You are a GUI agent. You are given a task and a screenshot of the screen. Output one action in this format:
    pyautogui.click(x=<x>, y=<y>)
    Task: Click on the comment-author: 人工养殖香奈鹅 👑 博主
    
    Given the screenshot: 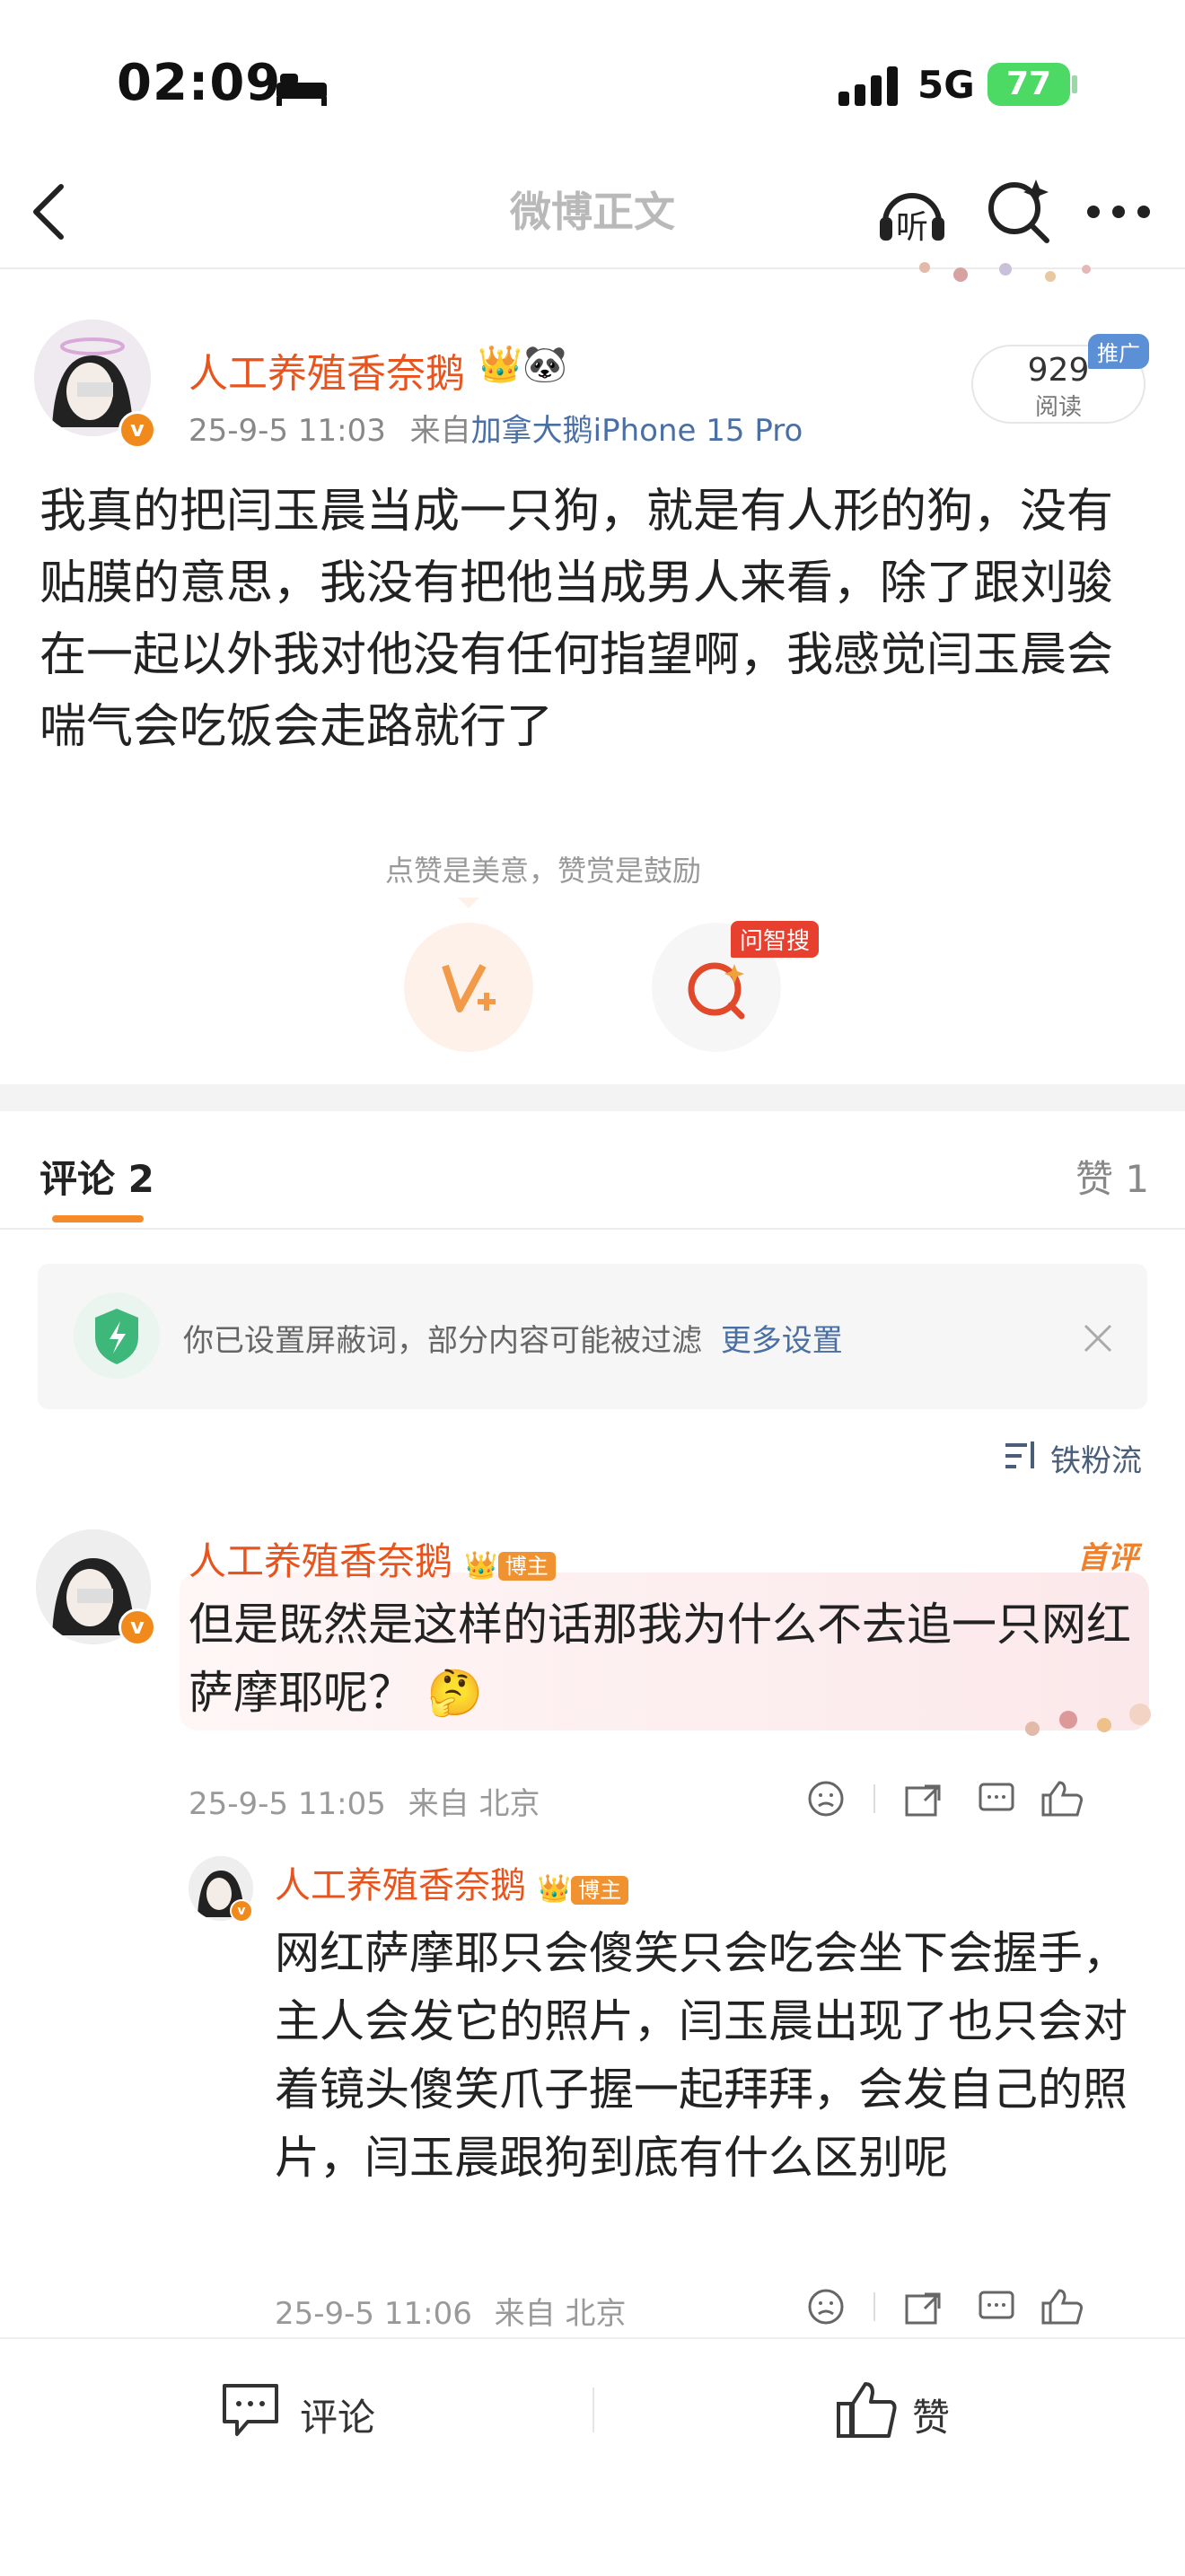 What is the action you would take?
    pyautogui.click(x=372, y=1558)
    